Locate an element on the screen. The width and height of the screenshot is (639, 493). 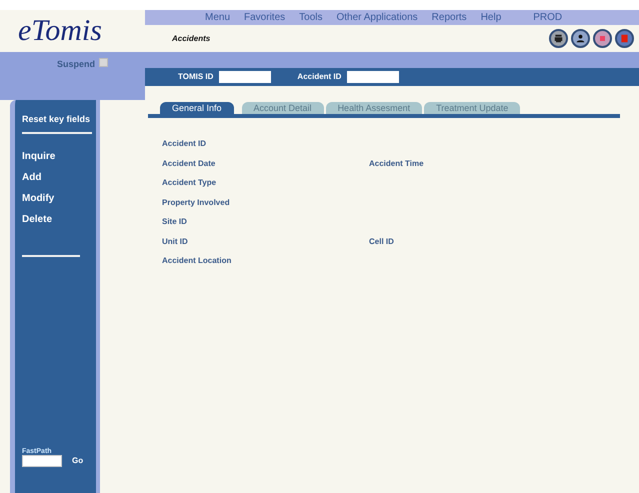
sidebar-action-link: Inquire is located at coordinates (58, 156).